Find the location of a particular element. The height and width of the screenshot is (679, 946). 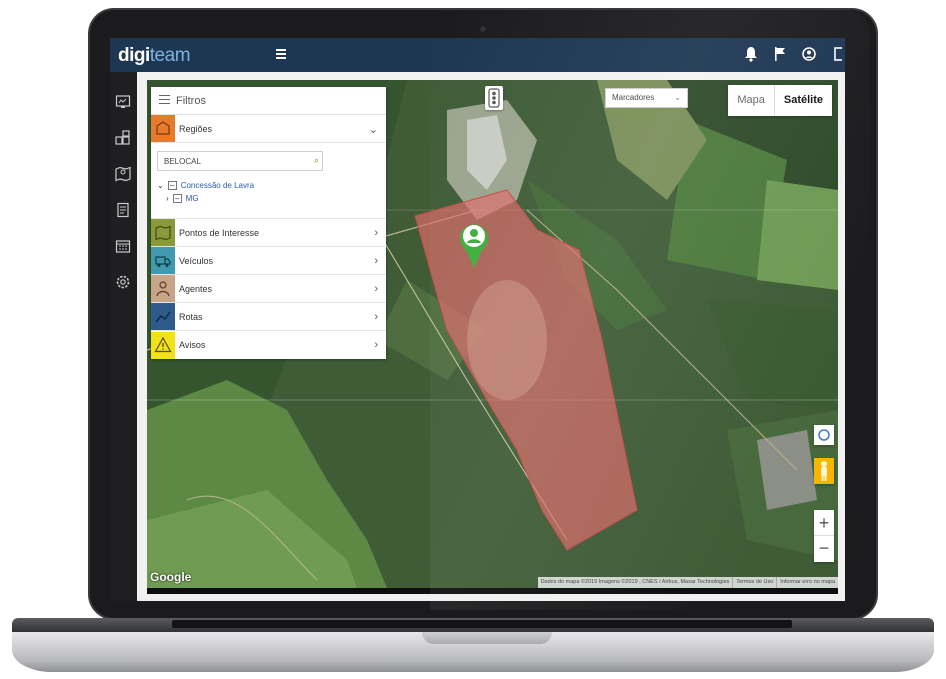

filter-poi-row: Pontos de Interesse › is located at coordinates (268, 233).